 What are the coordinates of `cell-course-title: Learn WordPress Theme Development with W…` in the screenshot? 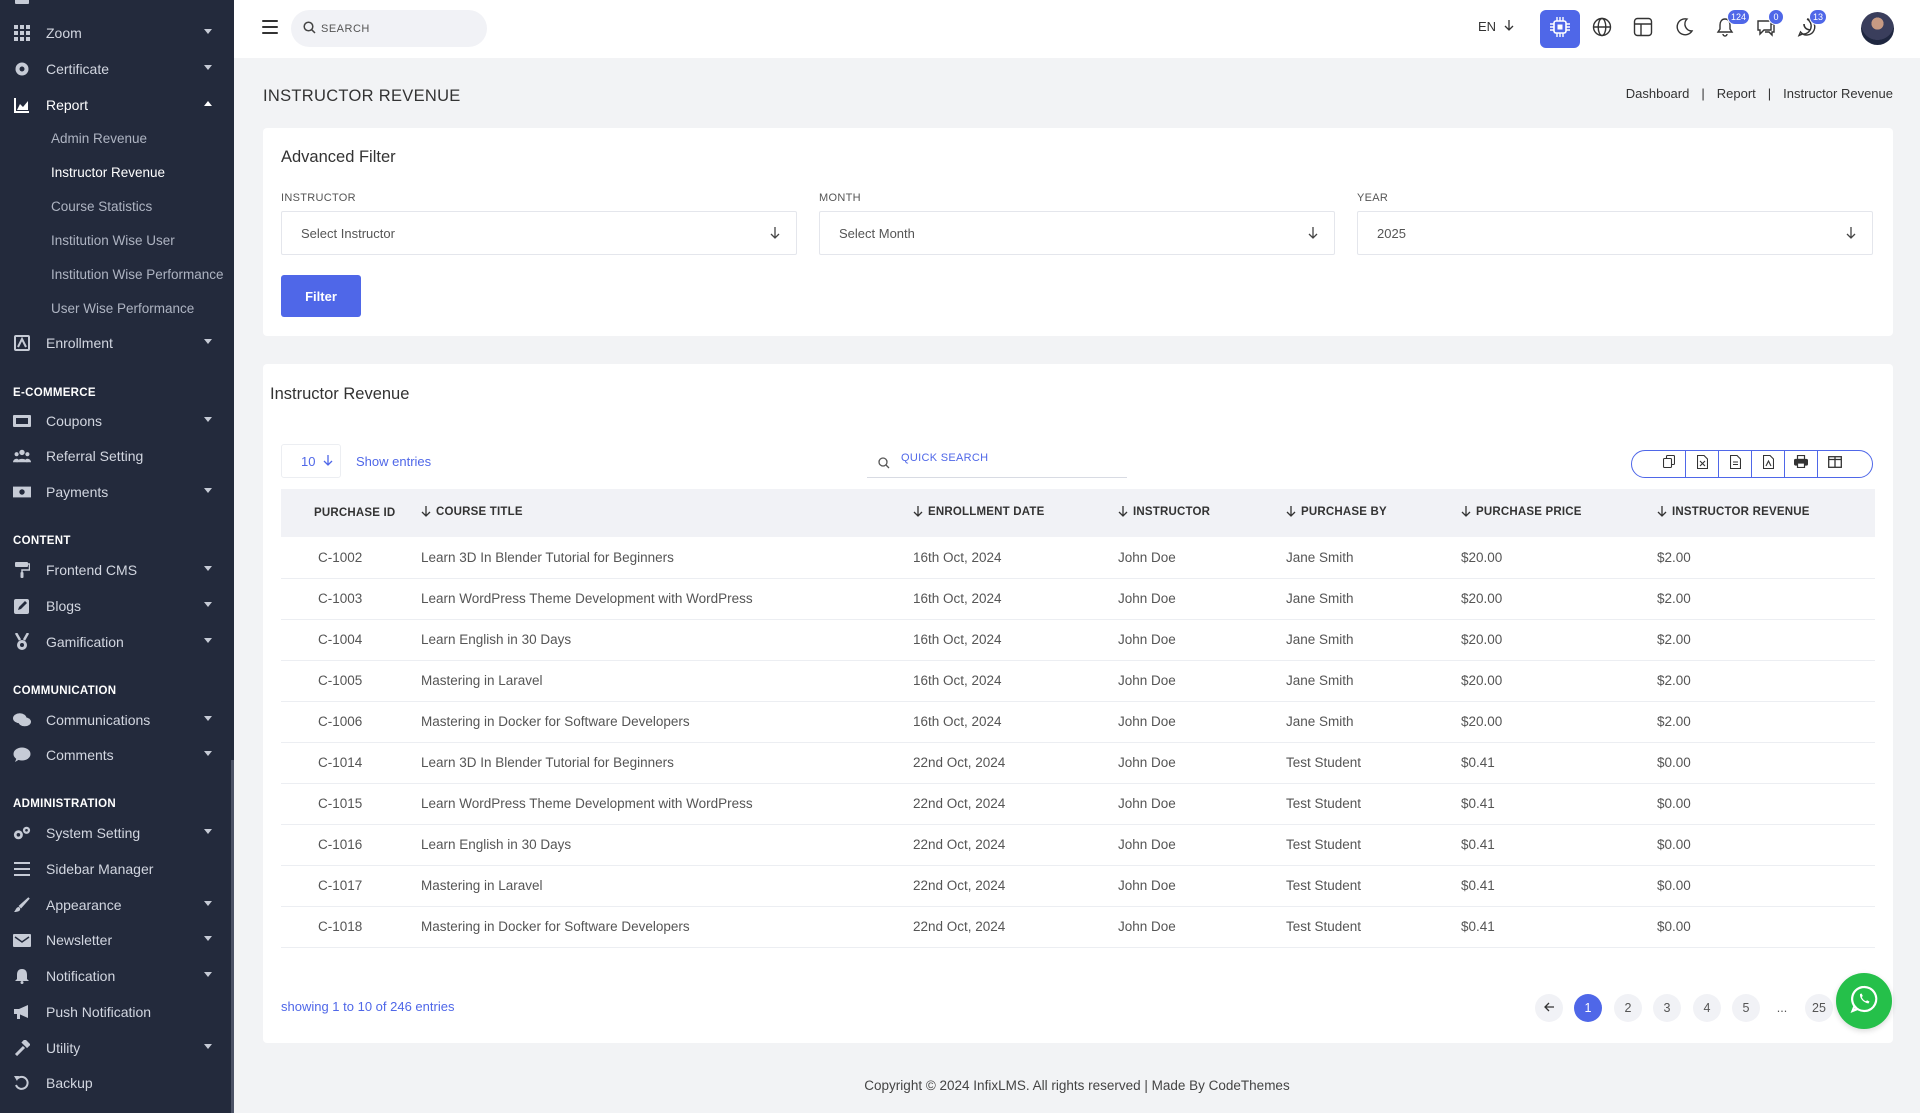 It's located at (587, 598).